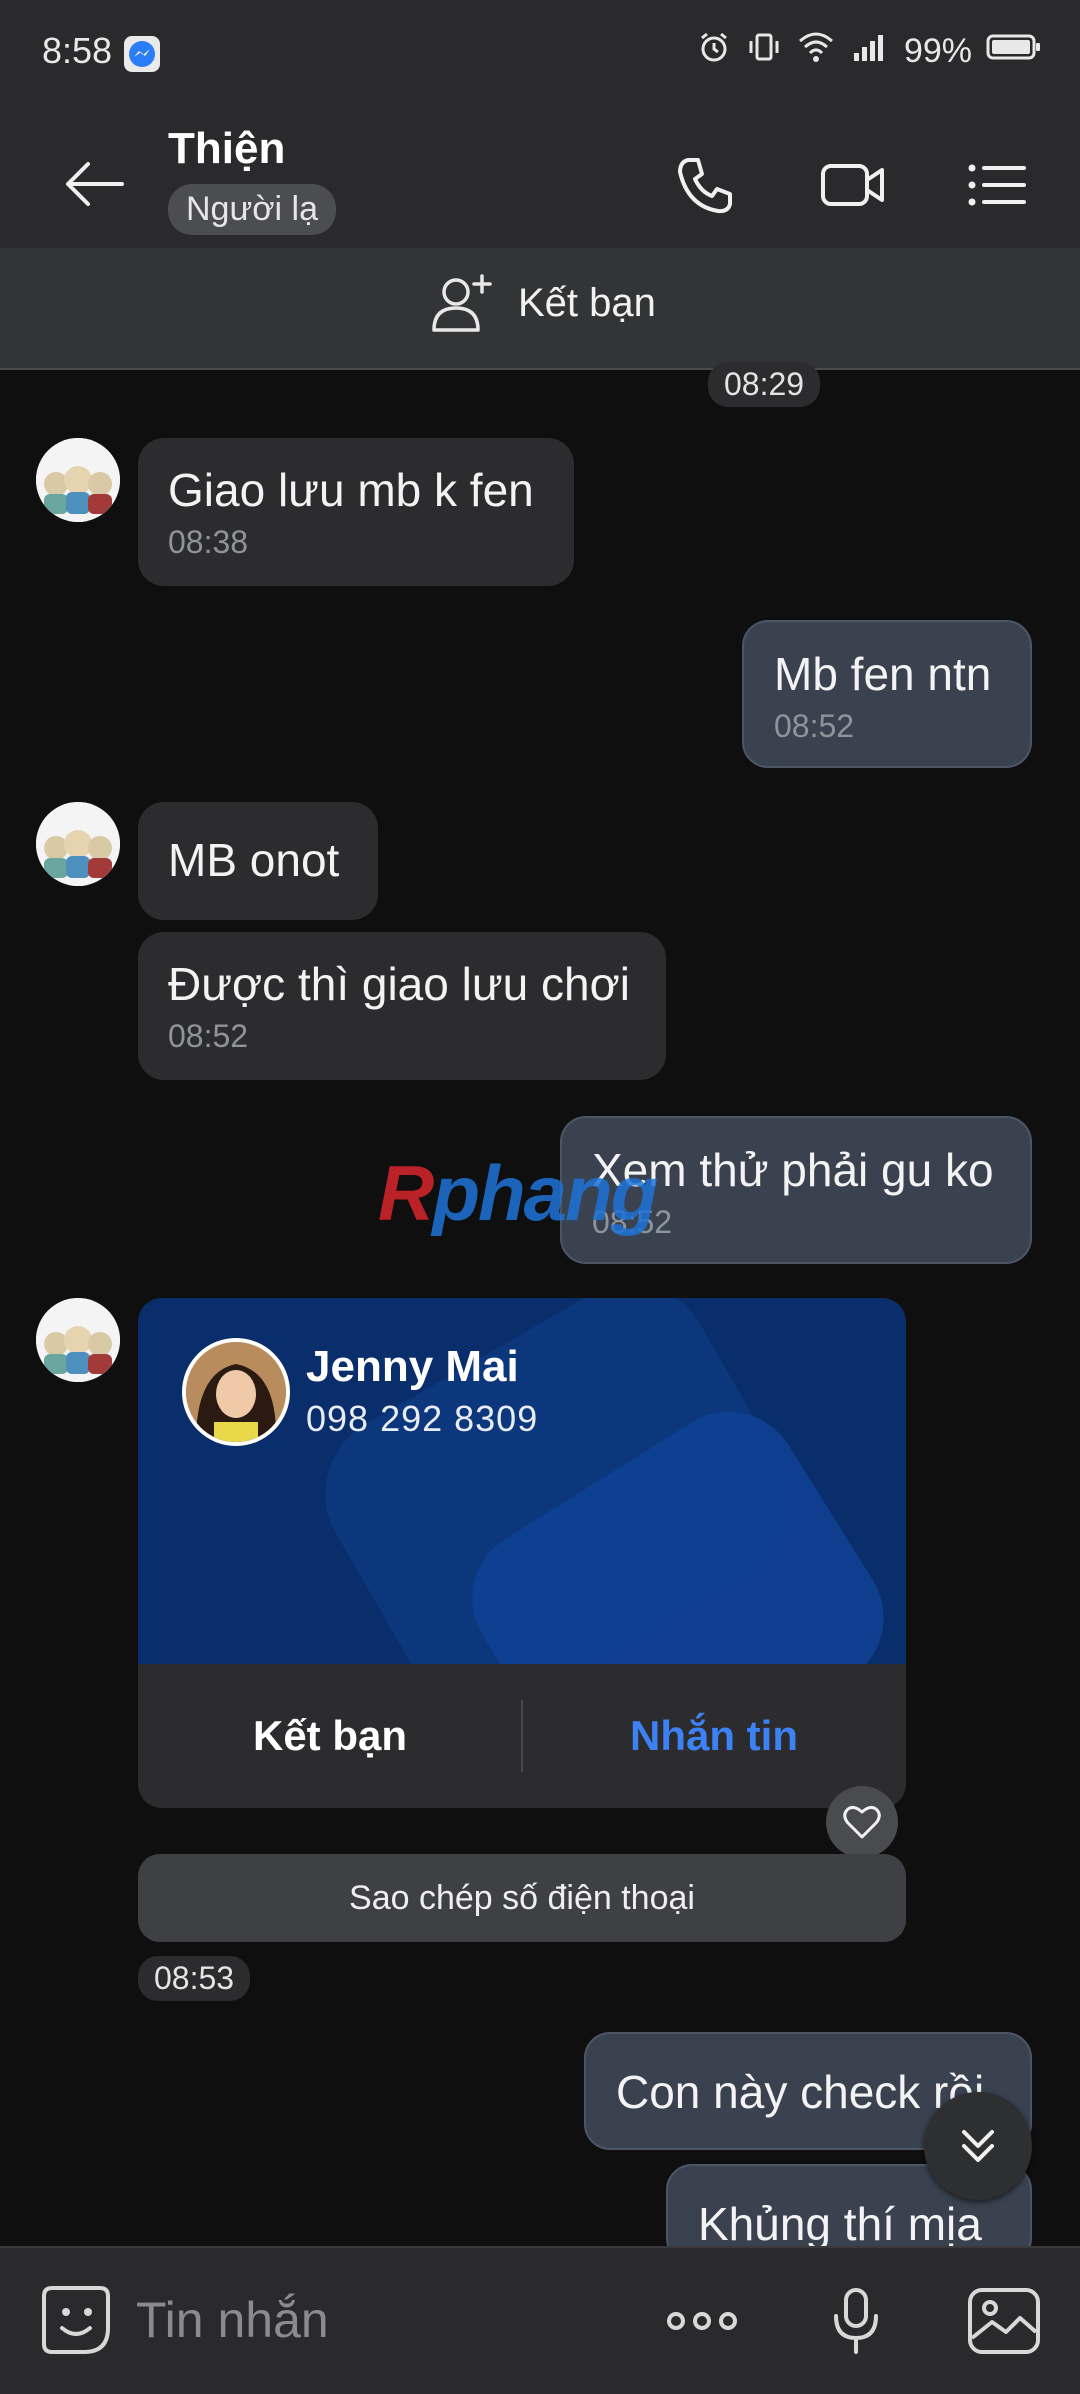  Describe the element at coordinates (714, 1736) in the screenshot. I see `card-message-button: Nhắn tin` at that location.